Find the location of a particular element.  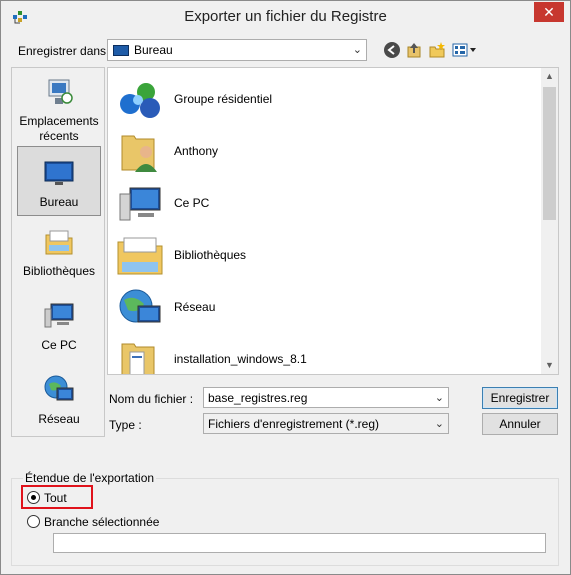

file-name: Ce PC is located at coordinates (192, 203).